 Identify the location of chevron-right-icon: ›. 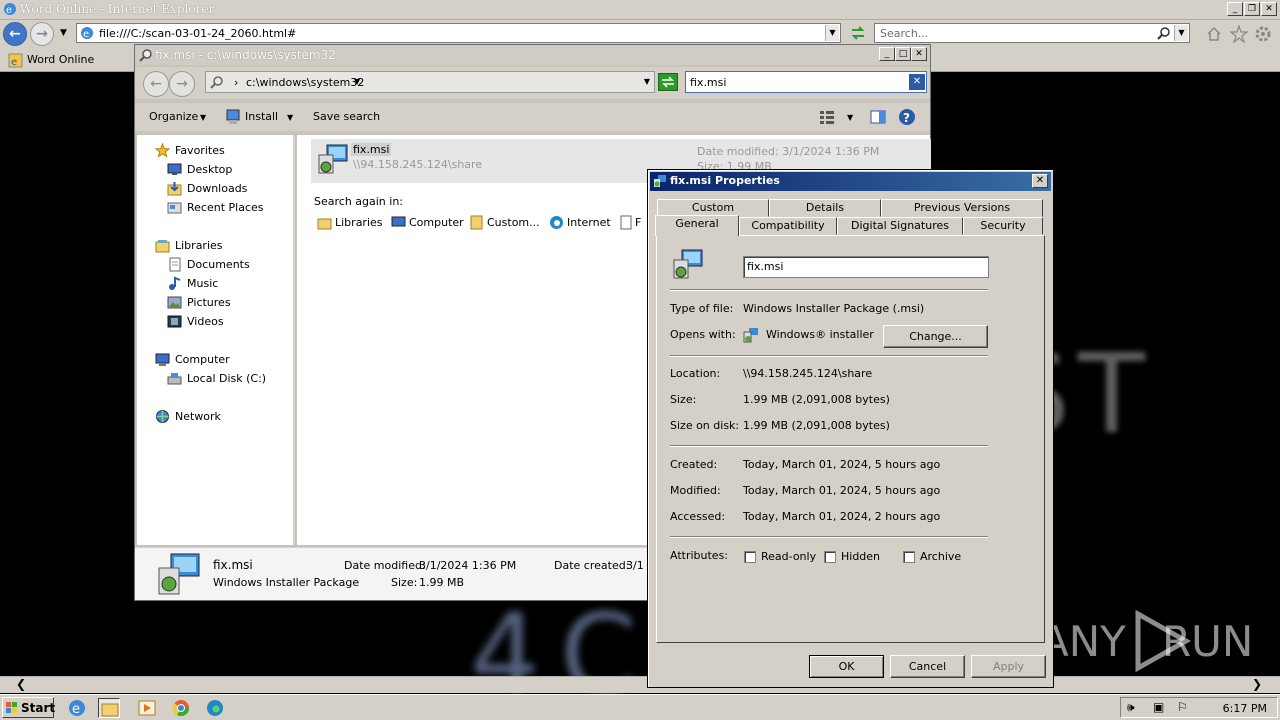
(236, 82).